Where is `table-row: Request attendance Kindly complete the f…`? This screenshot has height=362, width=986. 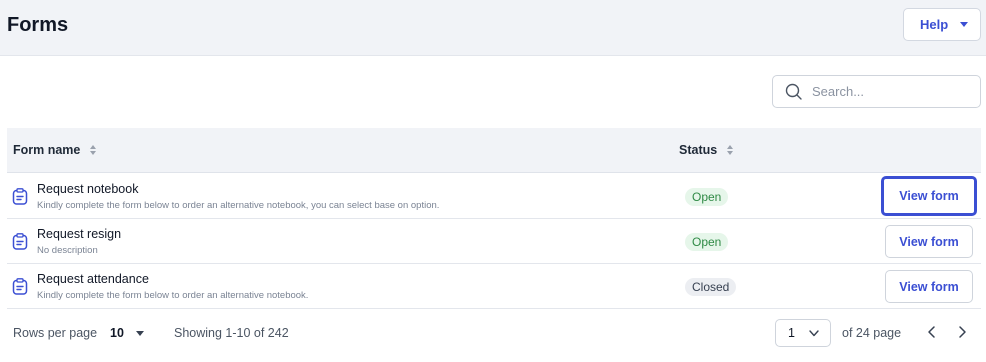 table-row: Request attendance Kindly complete the f… is located at coordinates (494, 286).